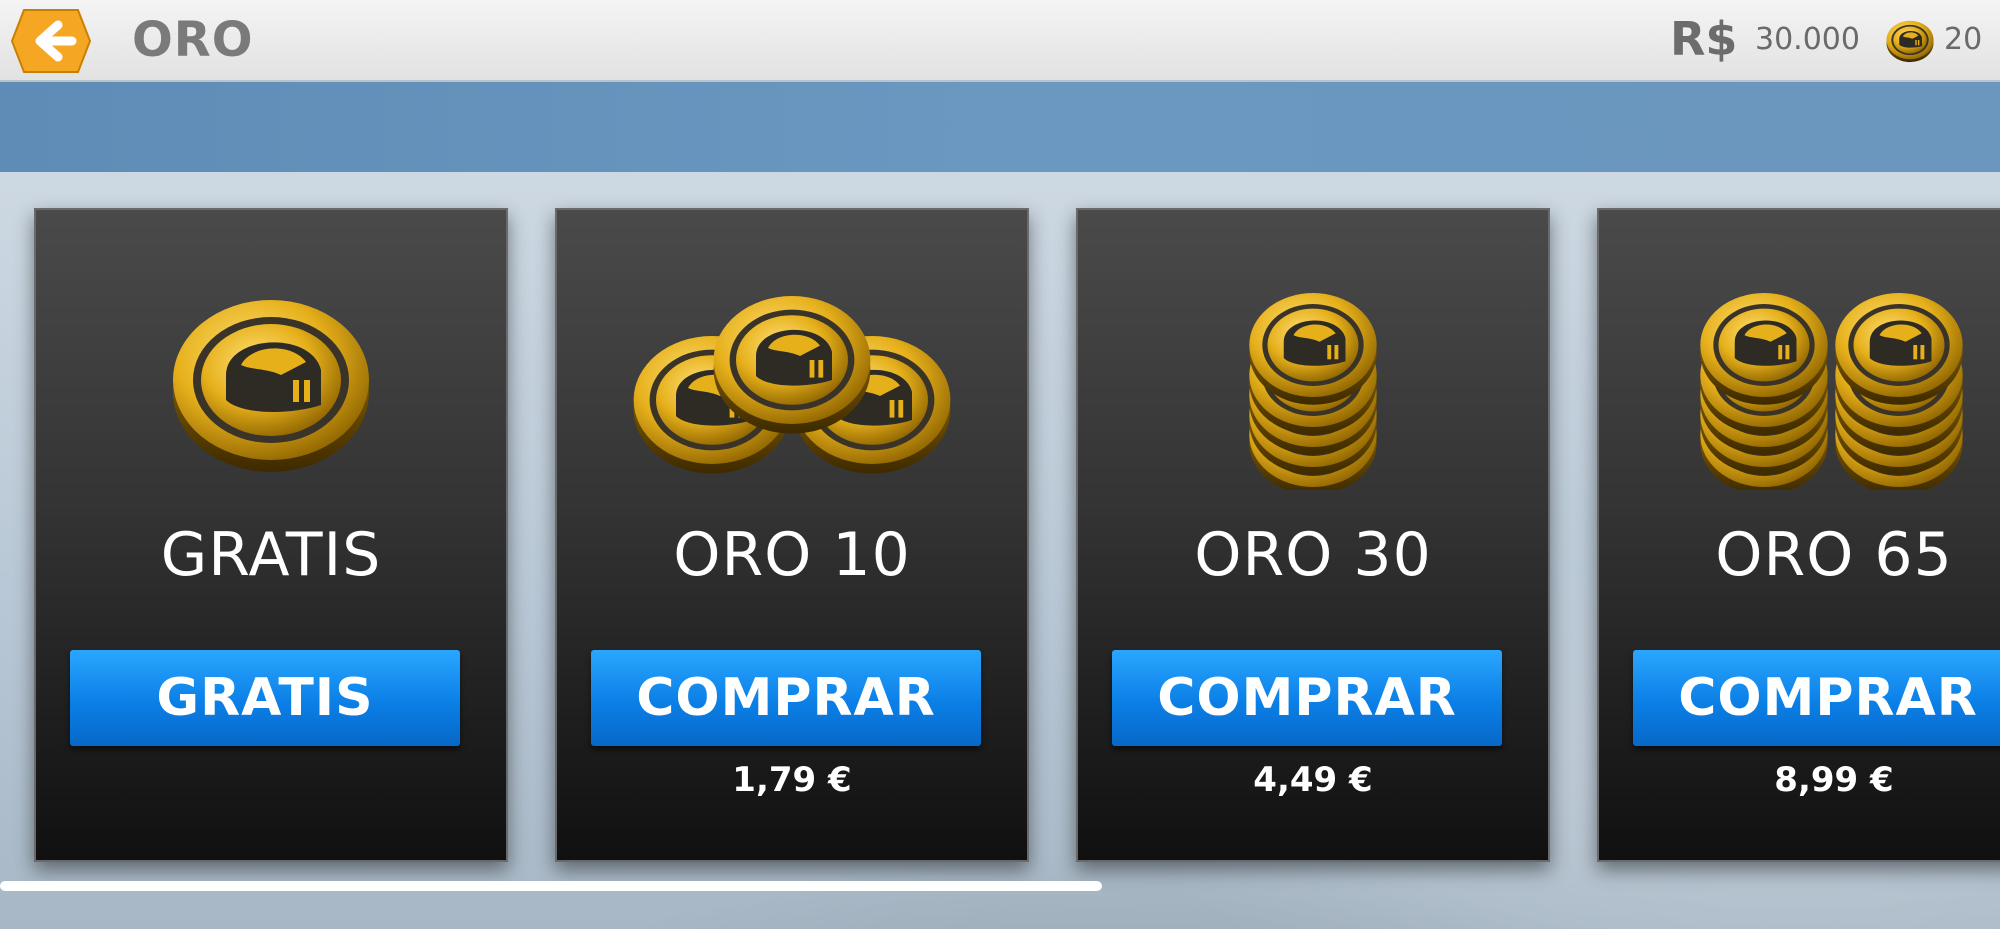 Image resolution: width=2000 pixels, height=929 pixels. Describe the element at coordinates (1313, 780) in the screenshot. I see `offer-price: 4,49 €` at that location.